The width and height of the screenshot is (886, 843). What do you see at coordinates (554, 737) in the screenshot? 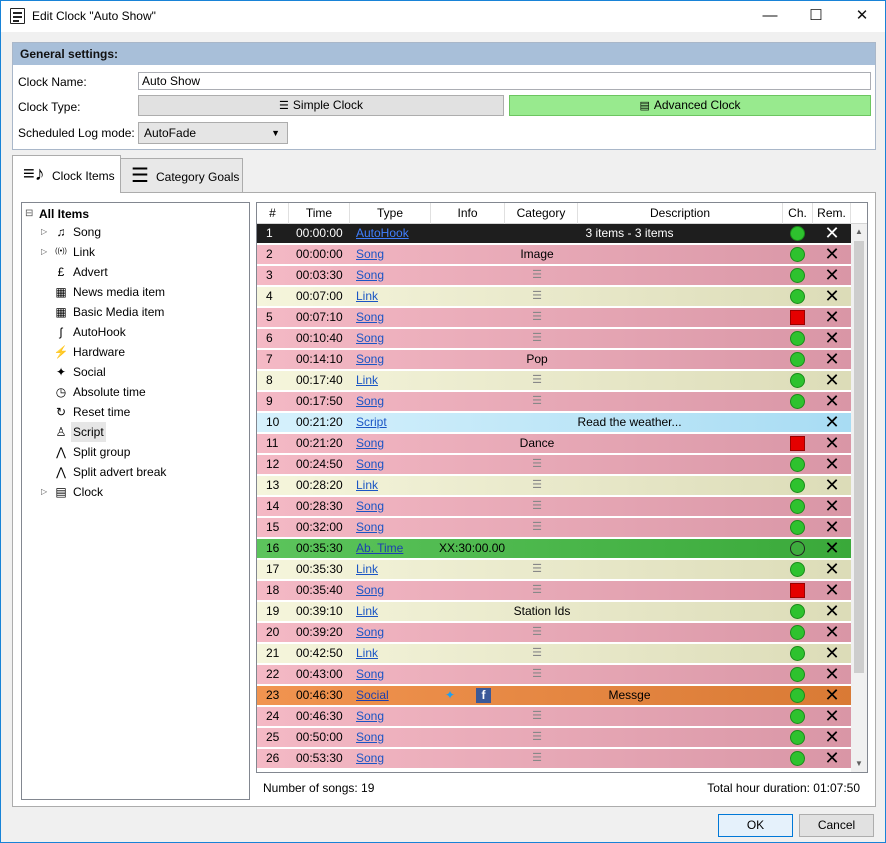
I see `table-row: 25 00:50:00 Song ☰ ✕` at bounding box center [554, 737].